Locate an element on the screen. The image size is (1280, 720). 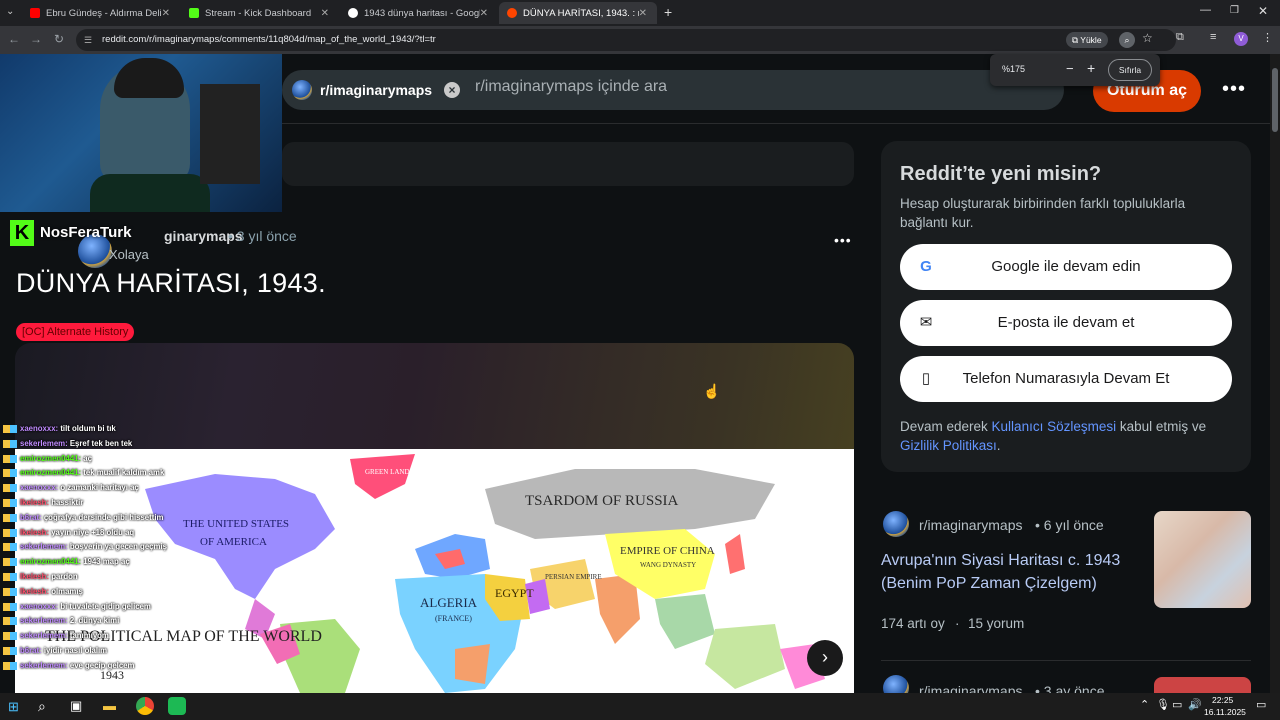
privacy-policy-link: Gizlilik Politikası is located at coordinates (948, 445).